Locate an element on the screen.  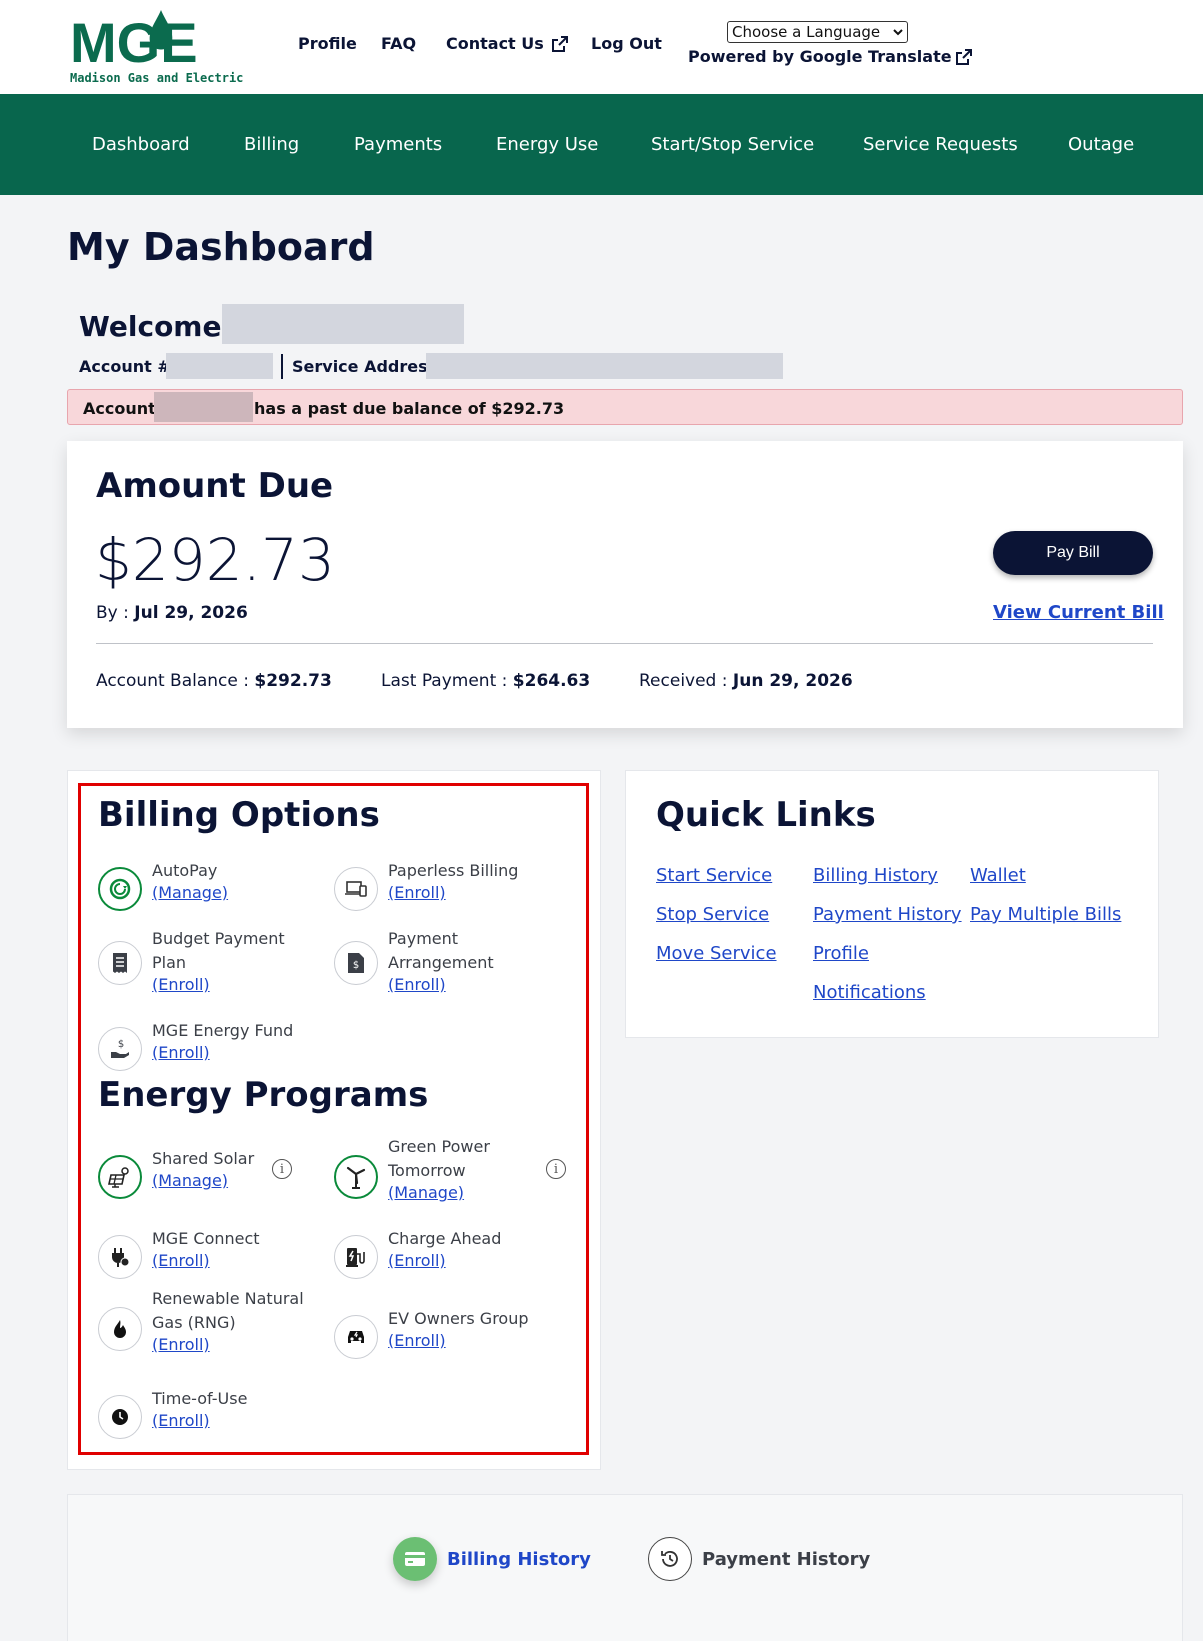
nav-energy-use: Energy Use is located at coordinates (547, 144).